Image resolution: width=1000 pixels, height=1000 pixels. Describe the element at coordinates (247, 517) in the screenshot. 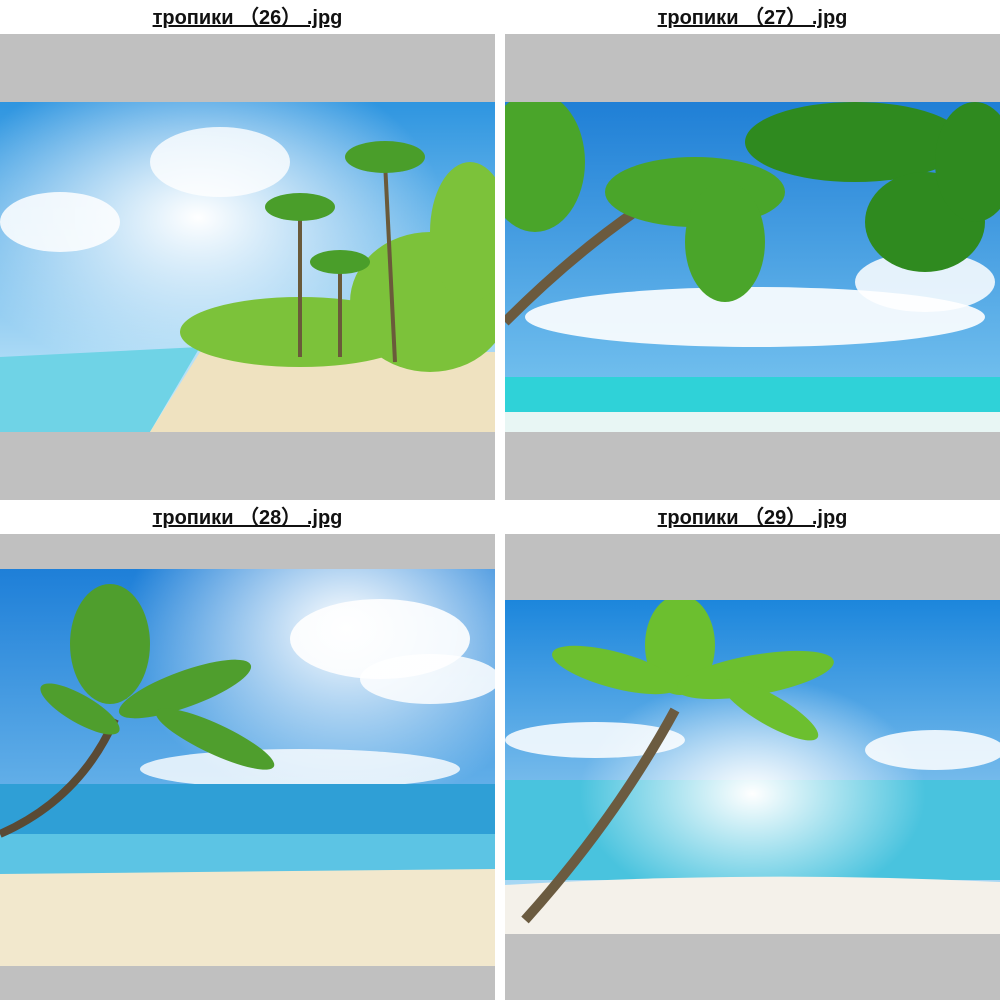

I see `thumbnail-filename: тропики （28） .jpg` at that location.